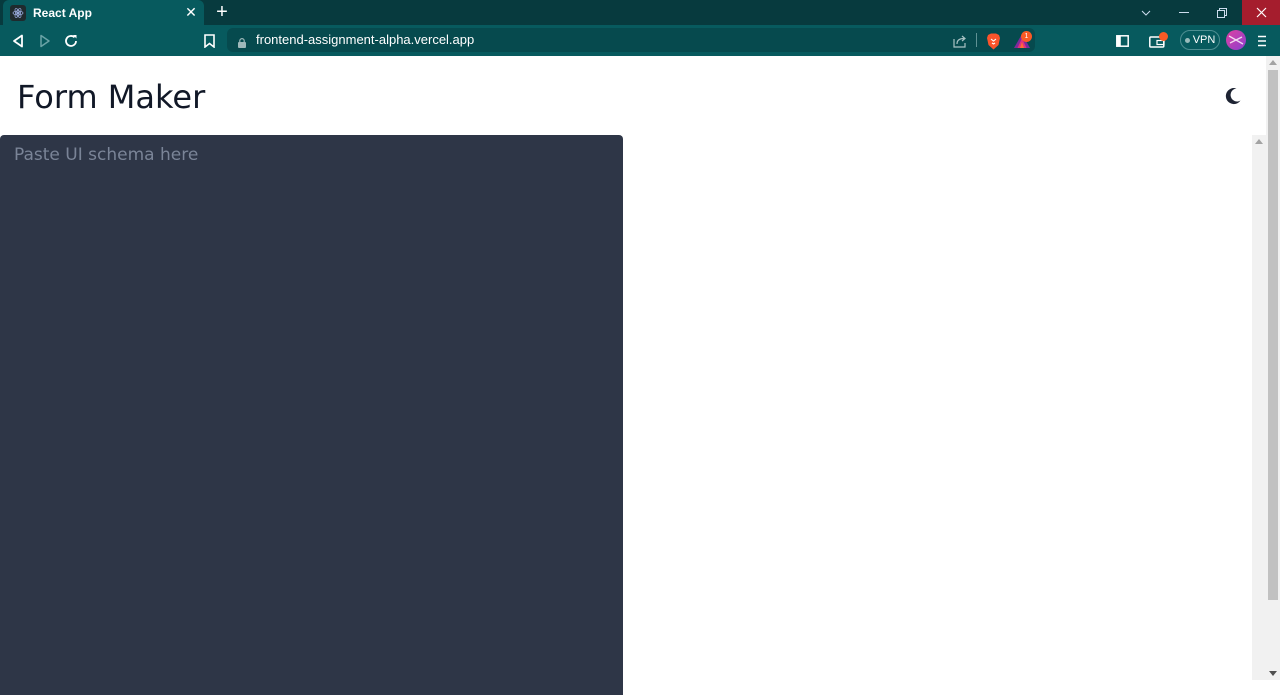 This screenshot has width=1280, height=695. What do you see at coordinates (1233, 96) in the screenshot?
I see `theme-toggle-button` at bounding box center [1233, 96].